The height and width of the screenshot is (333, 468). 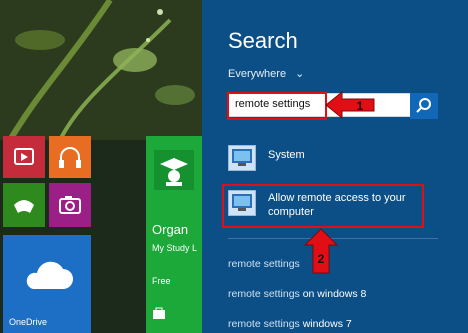 I want to click on organizer-title: Organ, so click(x=170, y=229).